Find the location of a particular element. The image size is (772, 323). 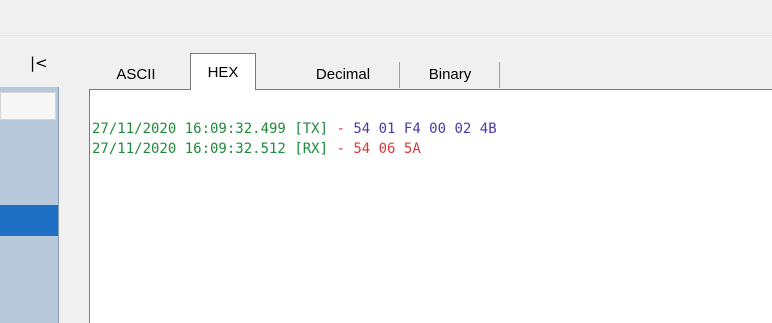

list-item is located at coordinates (28, 106).